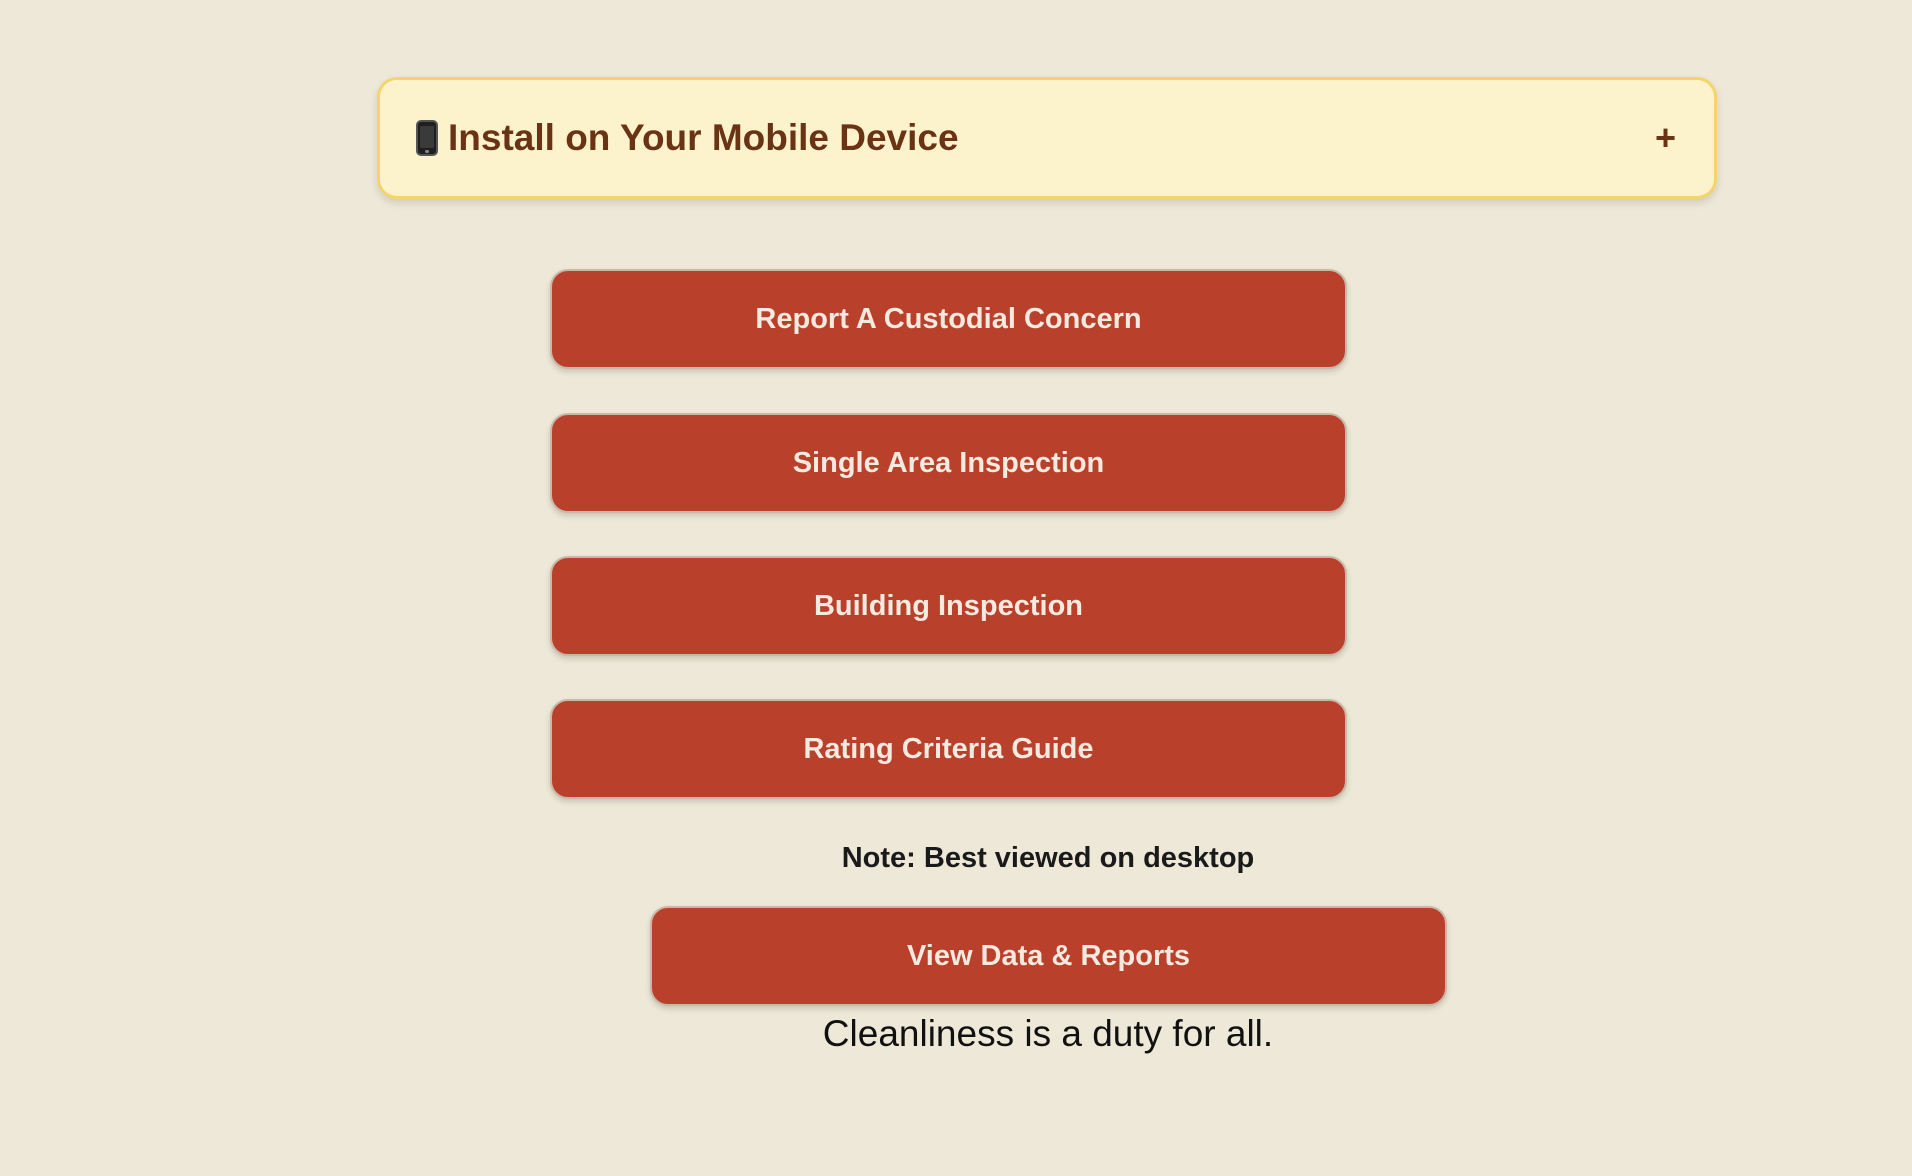  I want to click on view-data-reports-button: View Data & Reports, so click(1048, 956).